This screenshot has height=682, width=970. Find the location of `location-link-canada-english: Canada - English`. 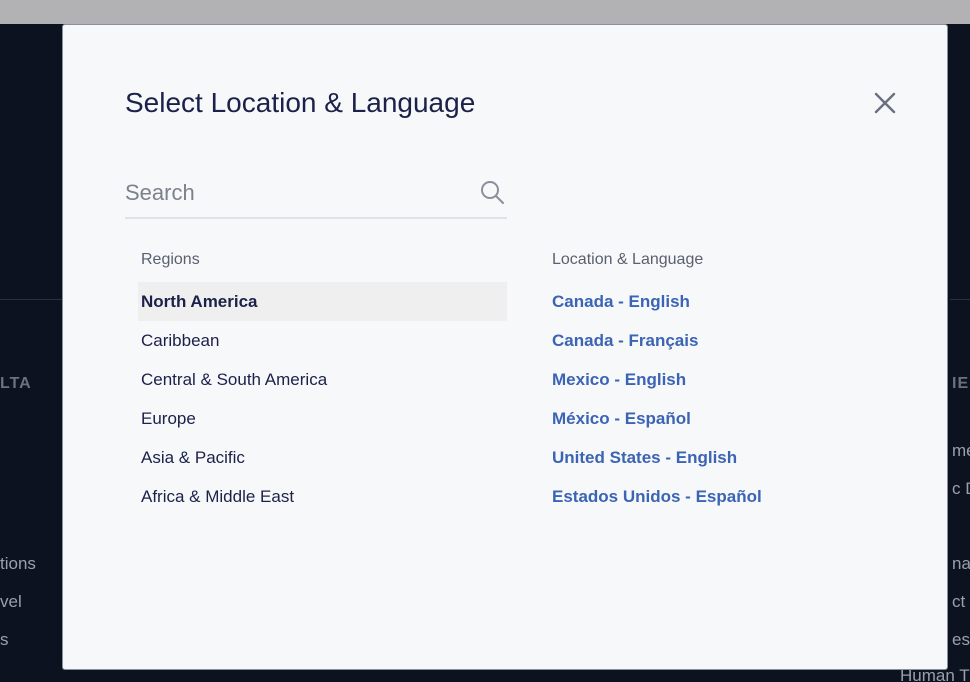

location-link-canada-english: Canada - English is located at coordinates (657, 301).